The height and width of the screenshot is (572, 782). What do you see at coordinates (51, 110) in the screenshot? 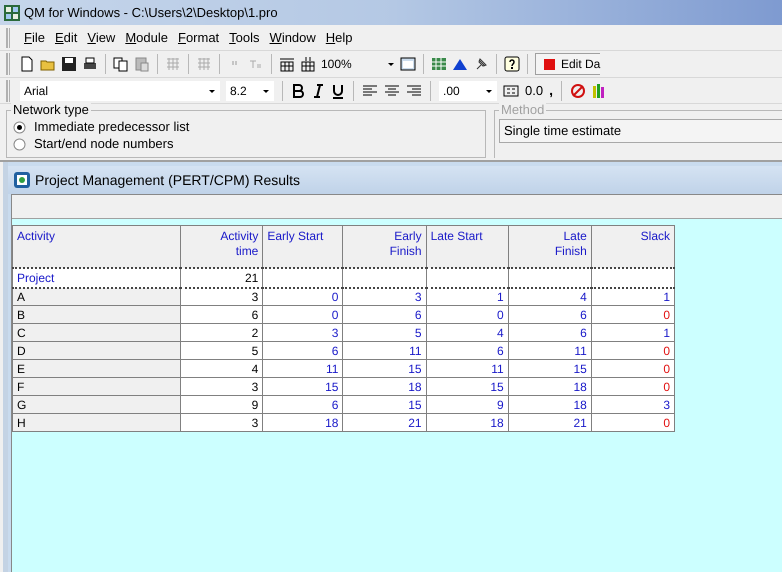
I see `group-title: Network type` at bounding box center [51, 110].